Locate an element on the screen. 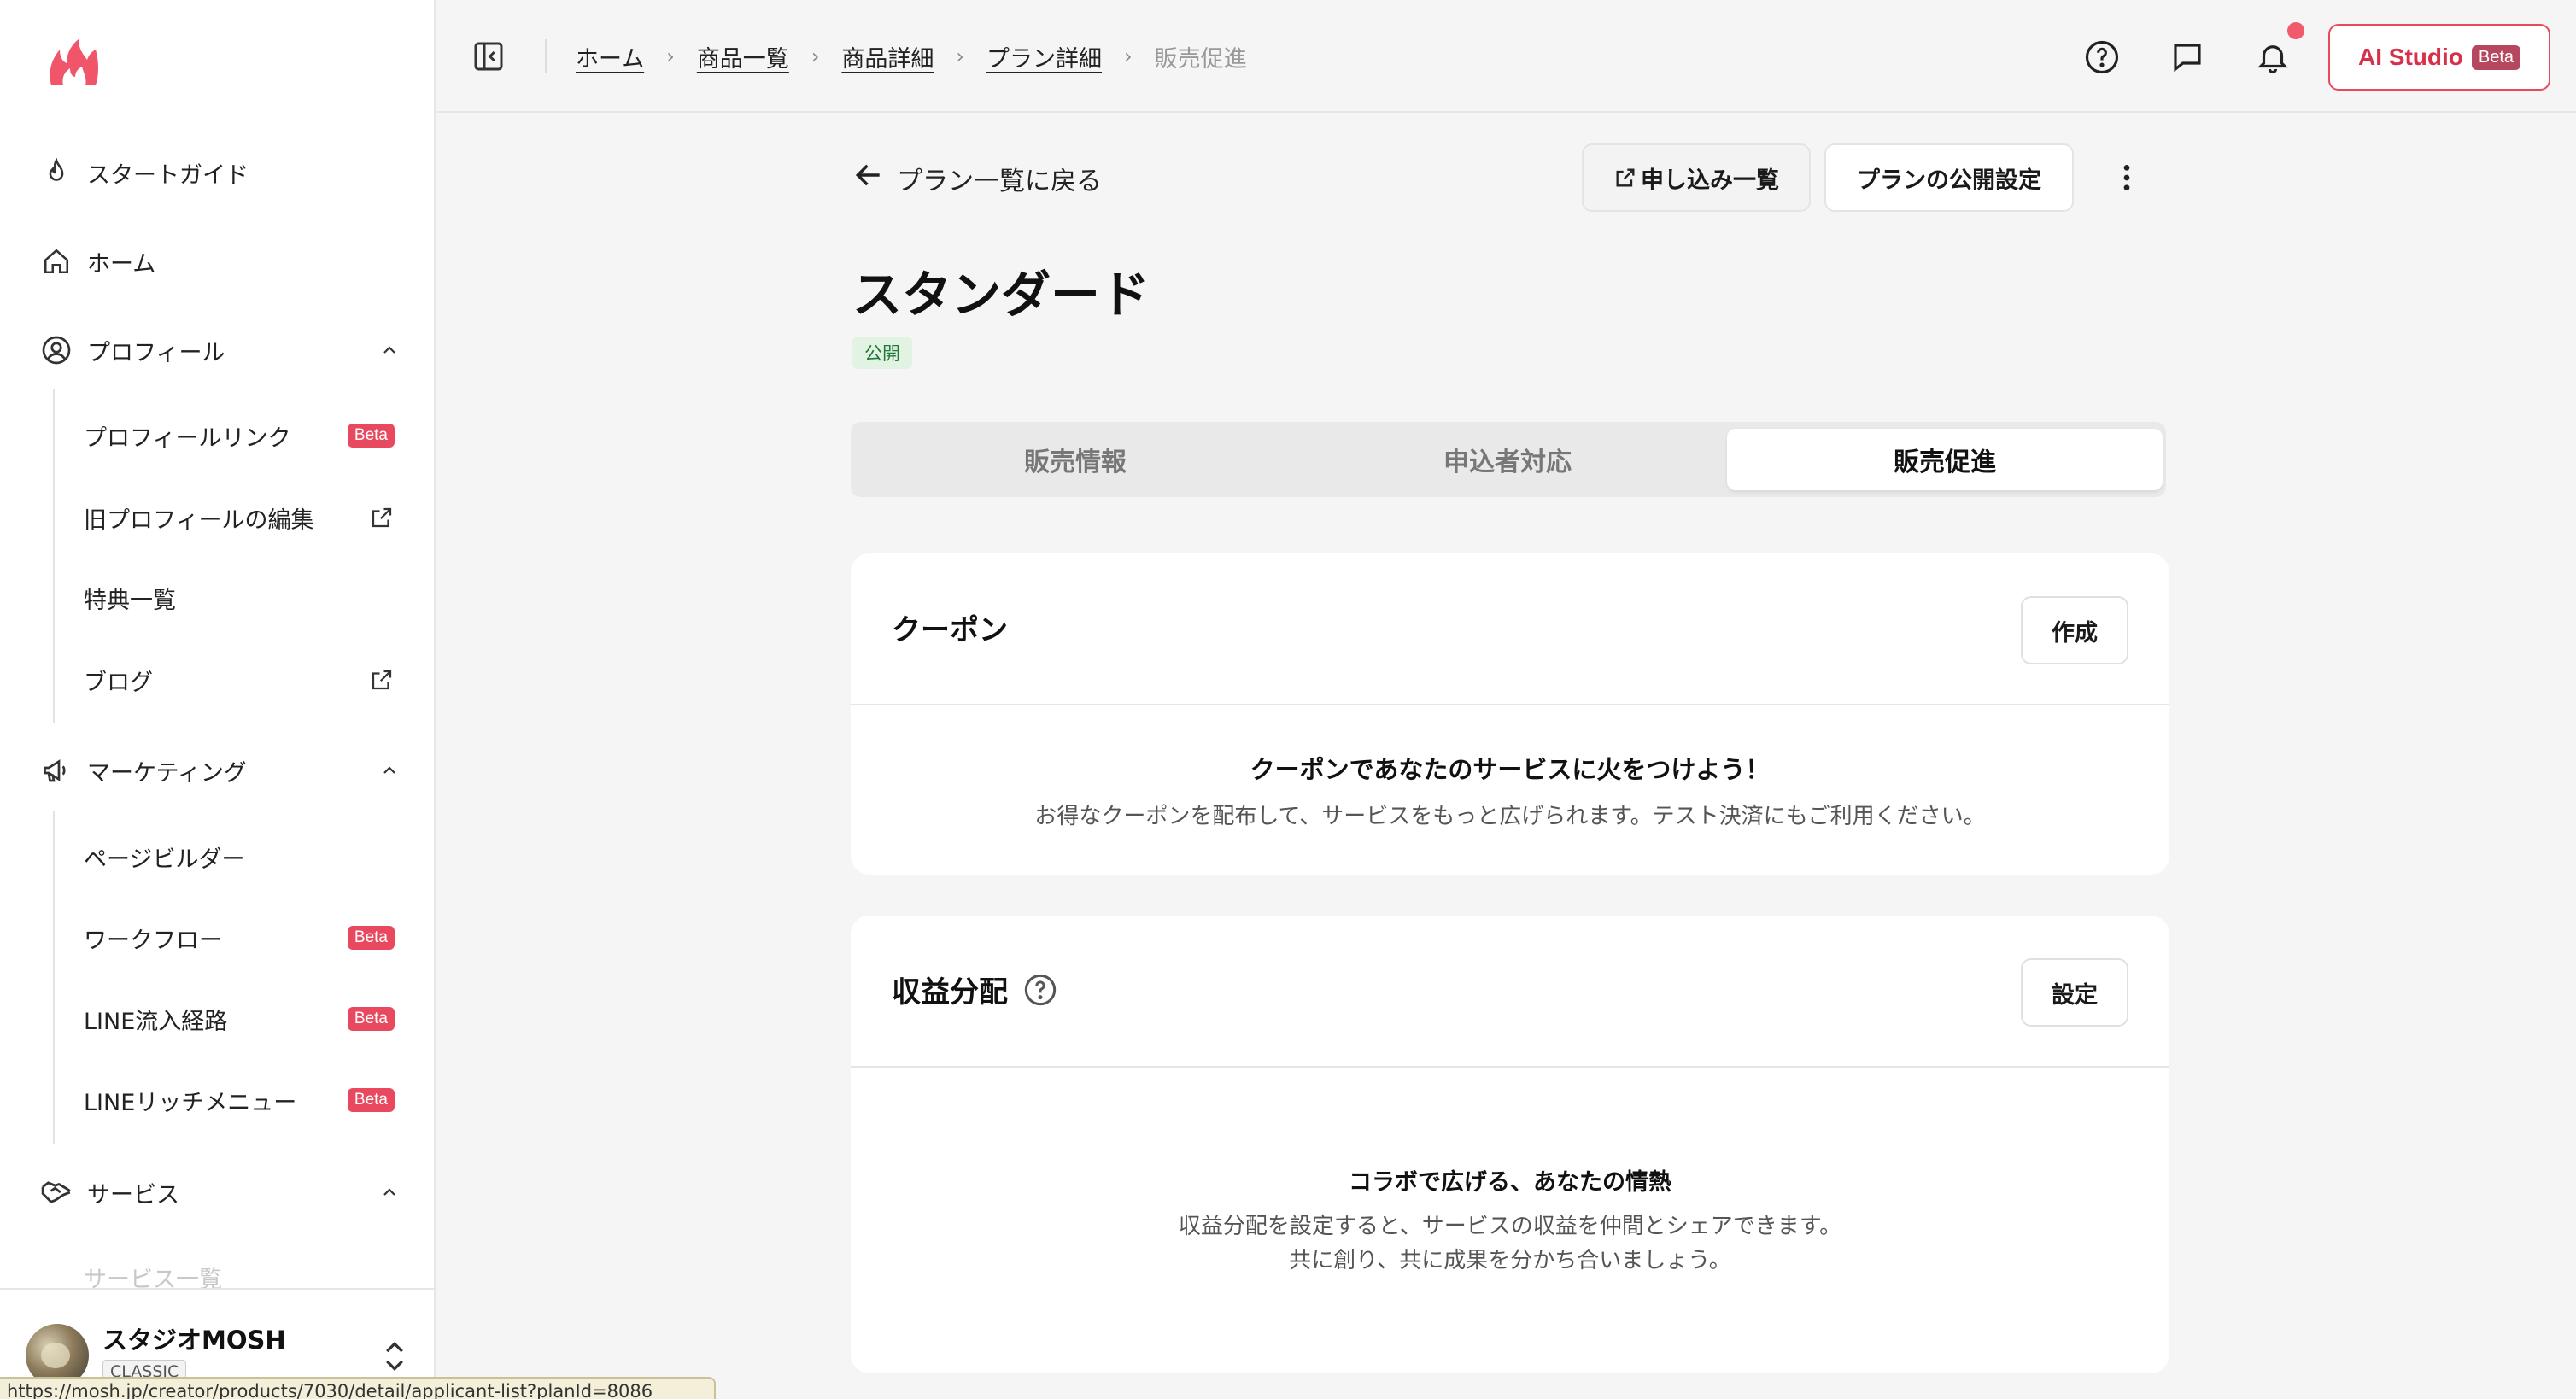  revenue-empty-title: コラボで広げる、あなたの情熱 is located at coordinates (1510, 1182).